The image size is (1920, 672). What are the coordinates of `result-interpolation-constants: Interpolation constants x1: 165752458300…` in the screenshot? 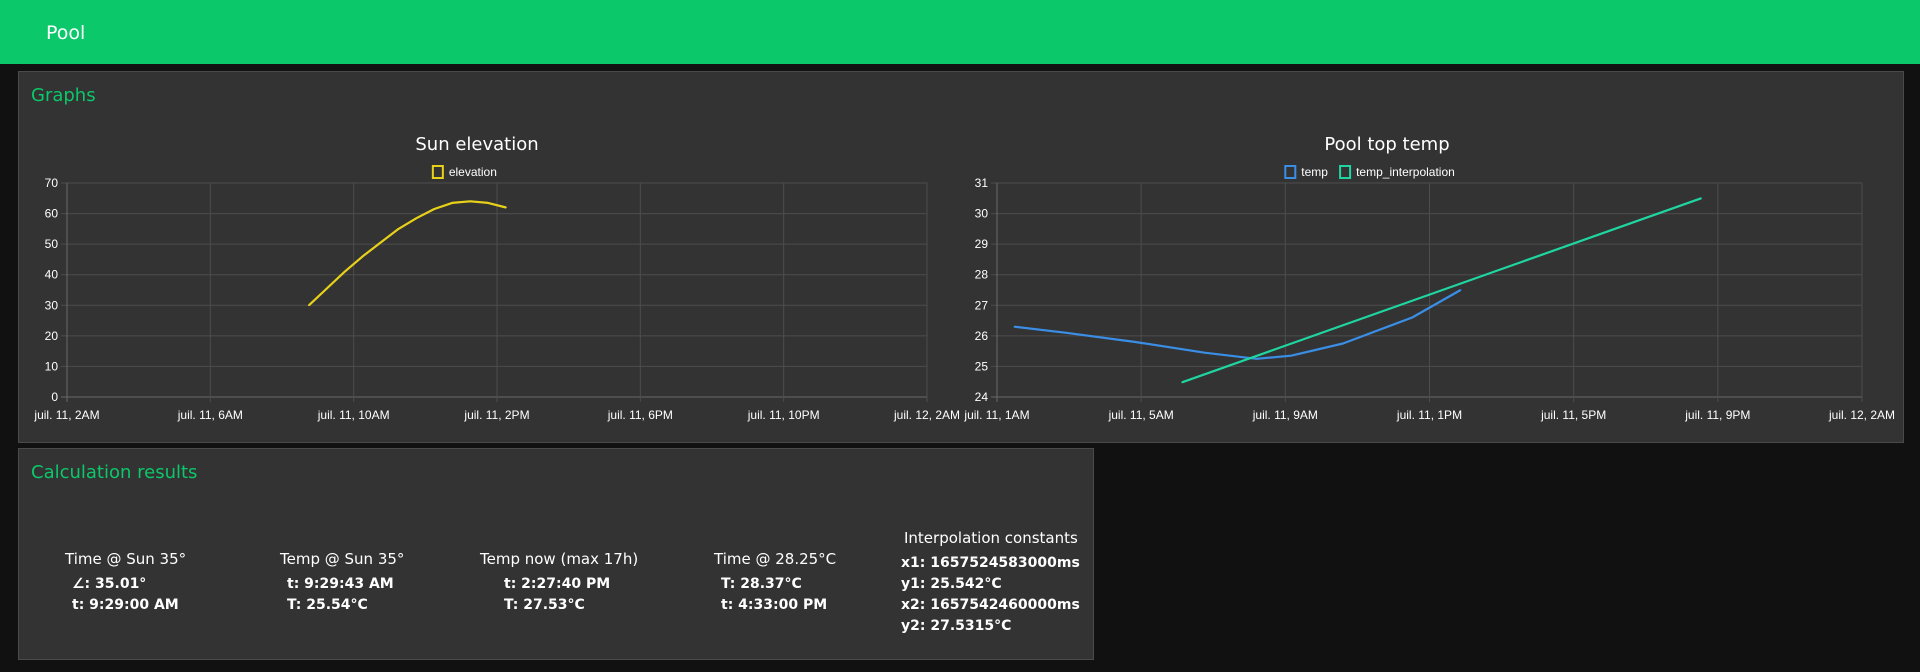 It's located at (990, 583).